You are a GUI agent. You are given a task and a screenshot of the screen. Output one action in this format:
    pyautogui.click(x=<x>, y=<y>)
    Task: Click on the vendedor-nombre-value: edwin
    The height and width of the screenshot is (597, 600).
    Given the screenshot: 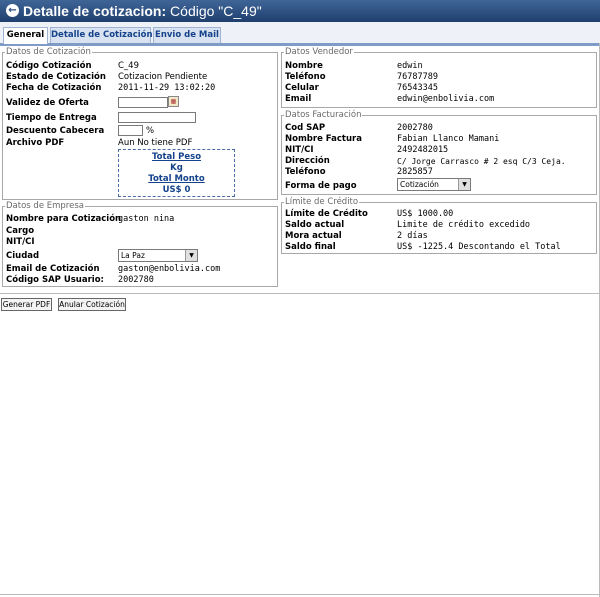 What is the action you would take?
    pyautogui.click(x=410, y=66)
    